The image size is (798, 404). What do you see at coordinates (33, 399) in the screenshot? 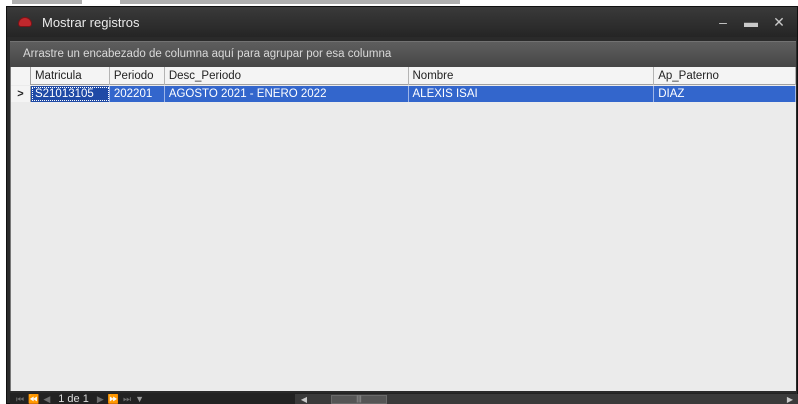
I see `previous-page-group-icon: ⏪` at bounding box center [33, 399].